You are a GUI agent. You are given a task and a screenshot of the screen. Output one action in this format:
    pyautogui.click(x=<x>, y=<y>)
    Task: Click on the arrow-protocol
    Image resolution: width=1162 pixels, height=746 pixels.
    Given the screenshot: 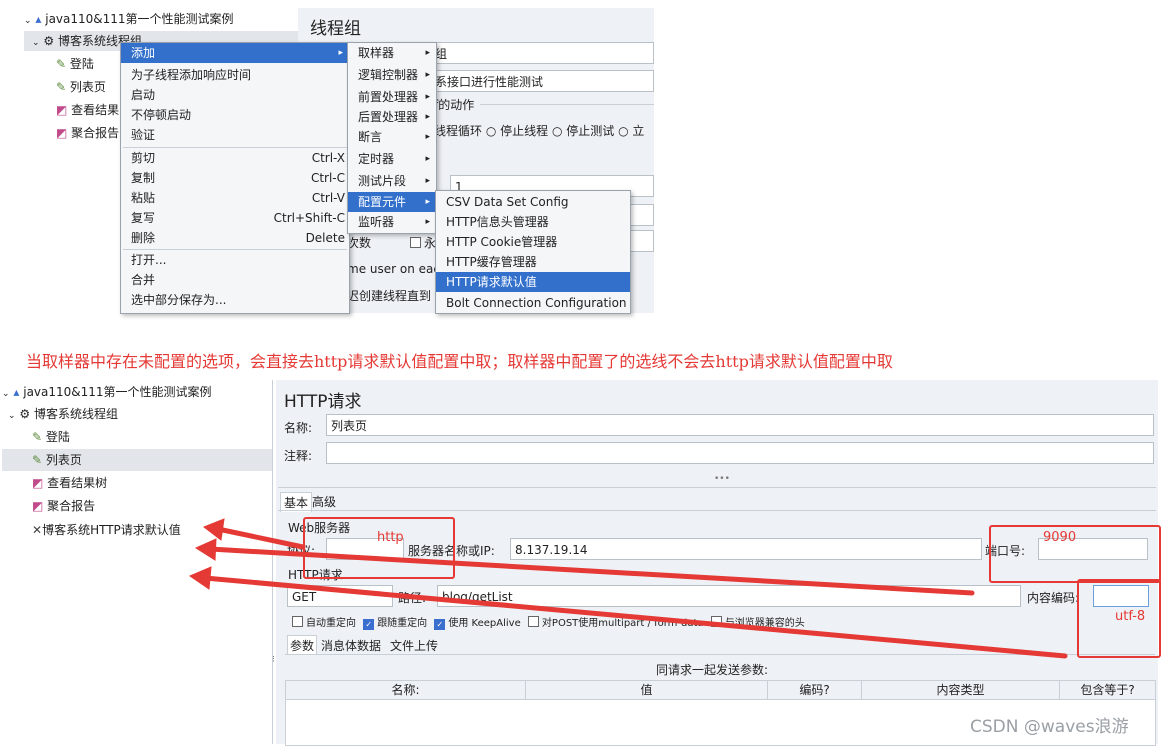 What is the action you would take?
    pyautogui.click(x=260, y=538)
    